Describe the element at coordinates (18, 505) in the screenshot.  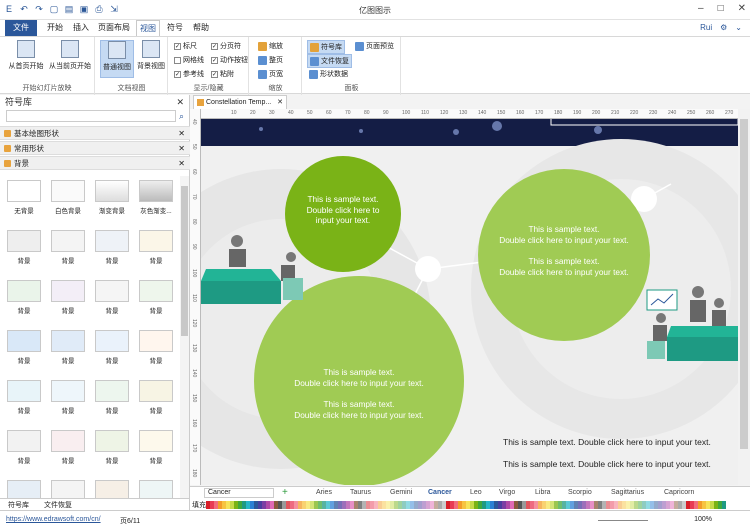
I see `tab-symbol-library: 符号库` at that location.